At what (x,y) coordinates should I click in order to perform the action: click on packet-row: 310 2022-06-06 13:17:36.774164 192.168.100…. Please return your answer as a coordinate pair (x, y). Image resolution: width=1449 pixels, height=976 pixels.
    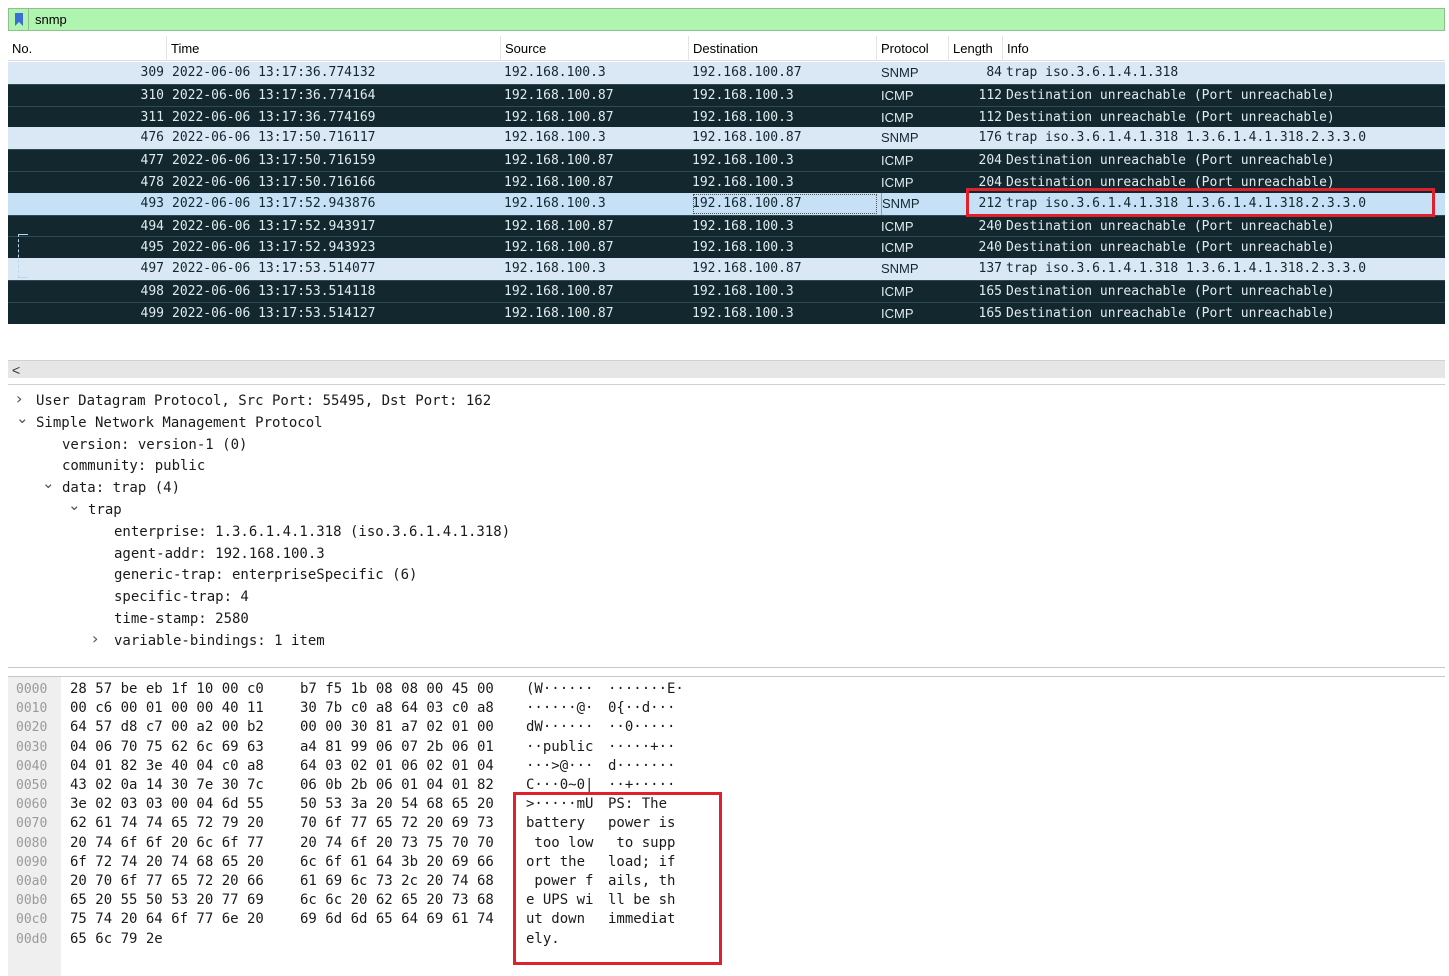
    Looking at the image, I should click on (726, 94).